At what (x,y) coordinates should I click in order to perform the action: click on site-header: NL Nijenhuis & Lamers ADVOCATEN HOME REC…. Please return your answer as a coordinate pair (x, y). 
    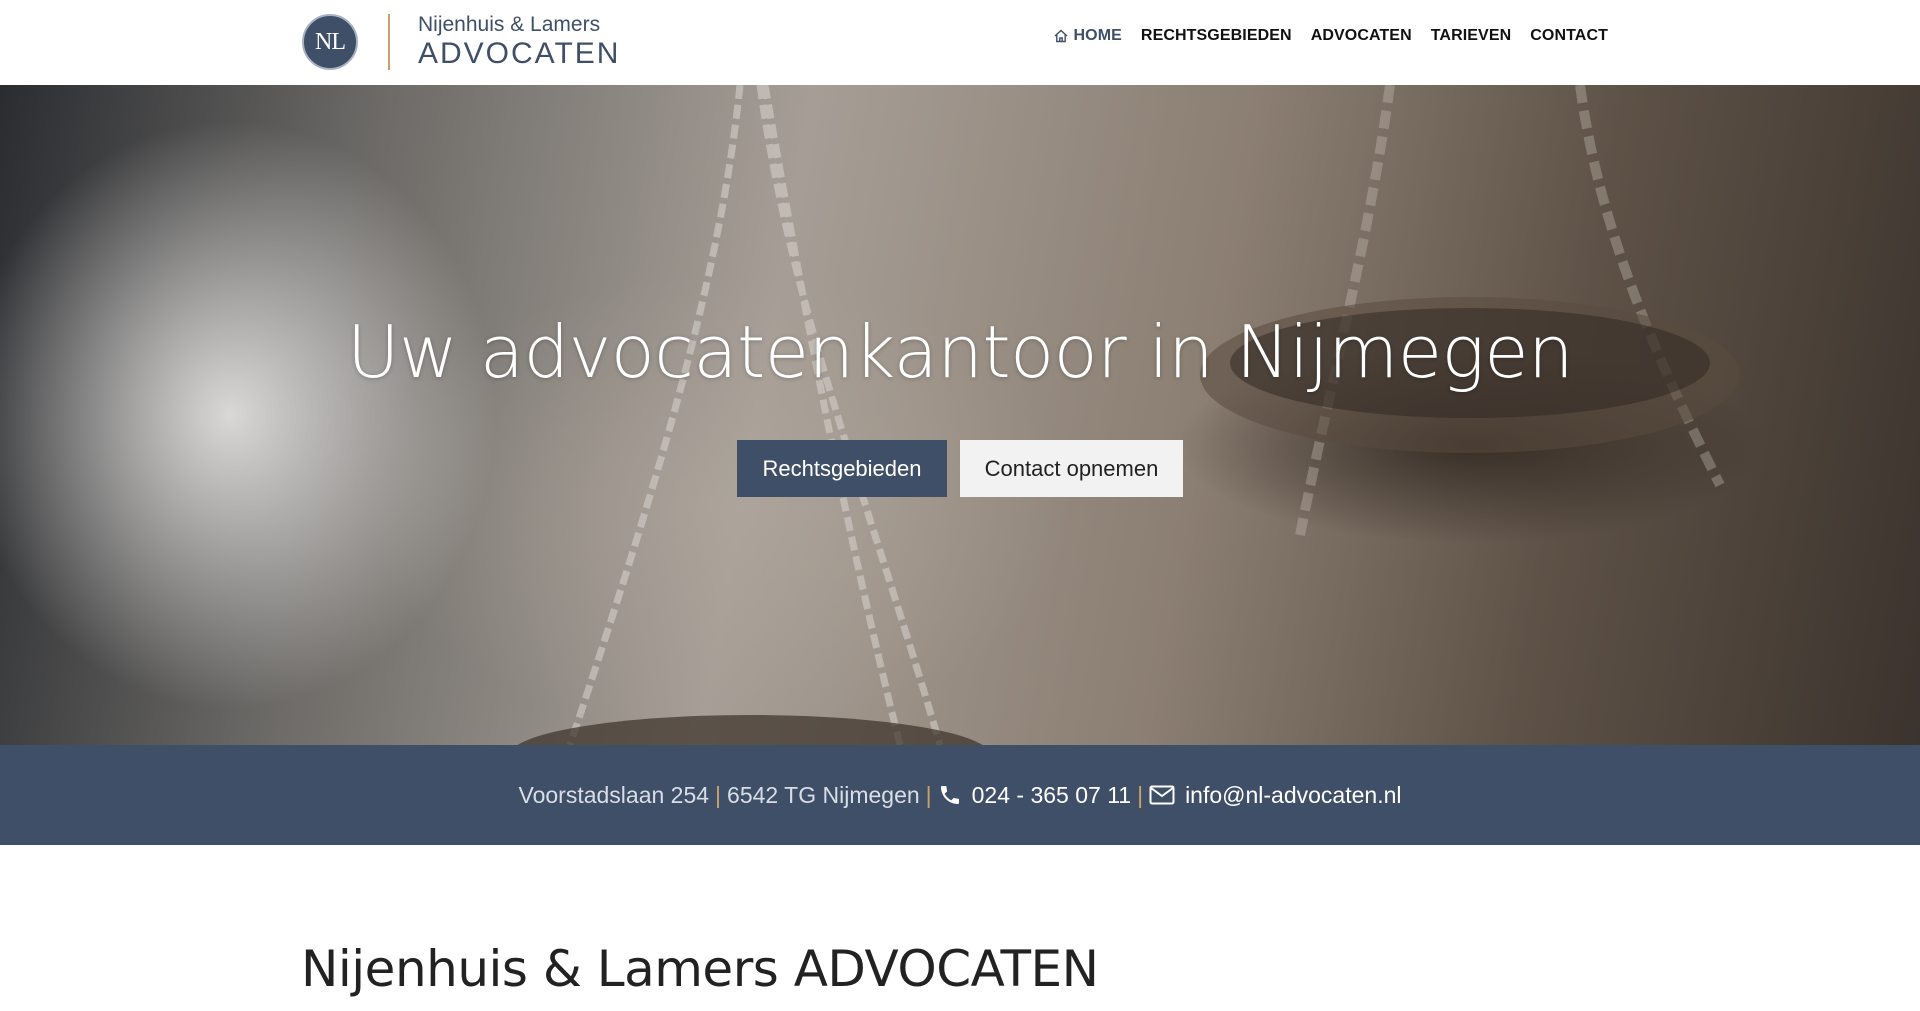
    Looking at the image, I should click on (960, 42).